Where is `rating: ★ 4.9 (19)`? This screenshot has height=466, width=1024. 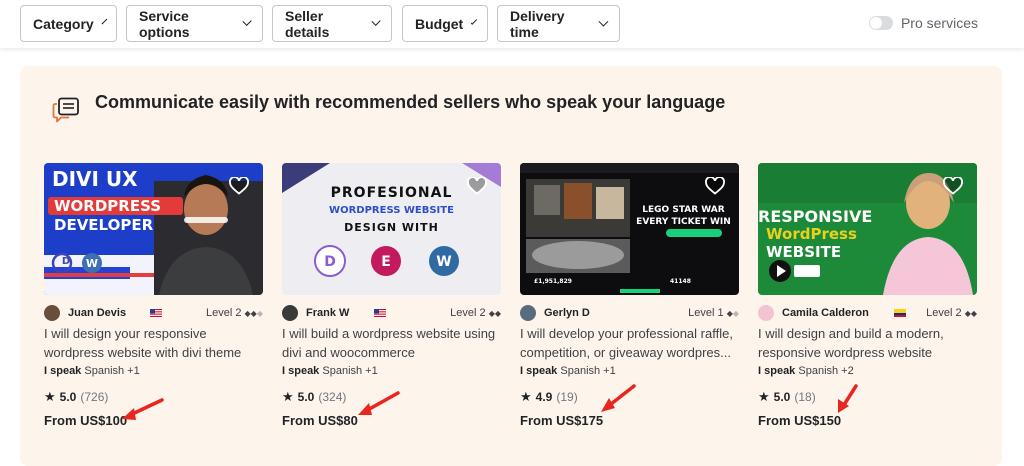
rating: ★ 4.9 (19) is located at coordinates (549, 397).